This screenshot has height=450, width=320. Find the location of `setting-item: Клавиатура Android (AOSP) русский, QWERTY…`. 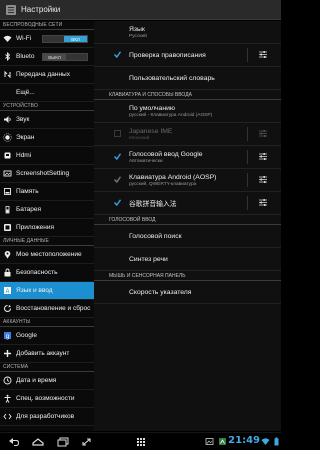

setting-item: Клавиатура Android (AOSP) русский, QWERTY… is located at coordinates (187, 180).